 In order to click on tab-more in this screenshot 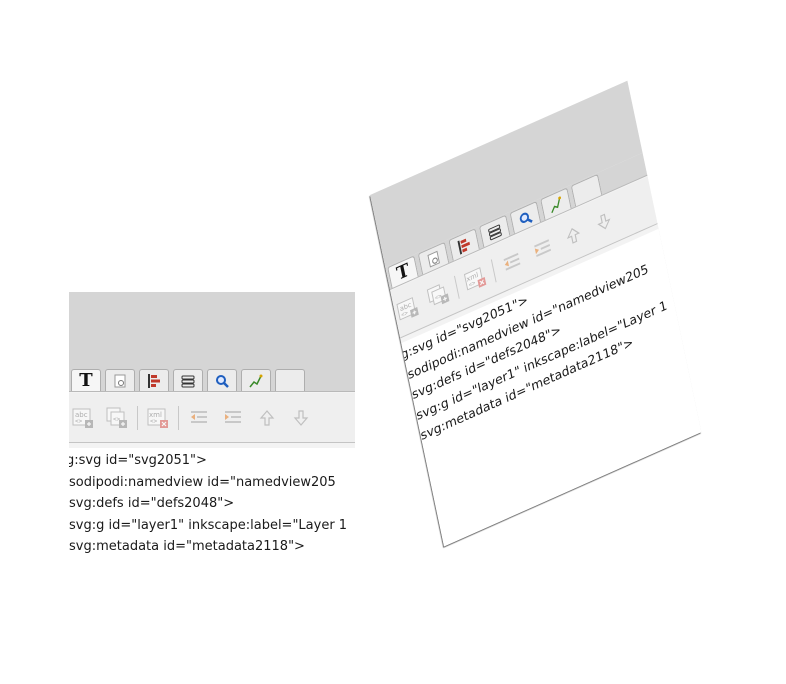, I will do `click(290, 380)`.